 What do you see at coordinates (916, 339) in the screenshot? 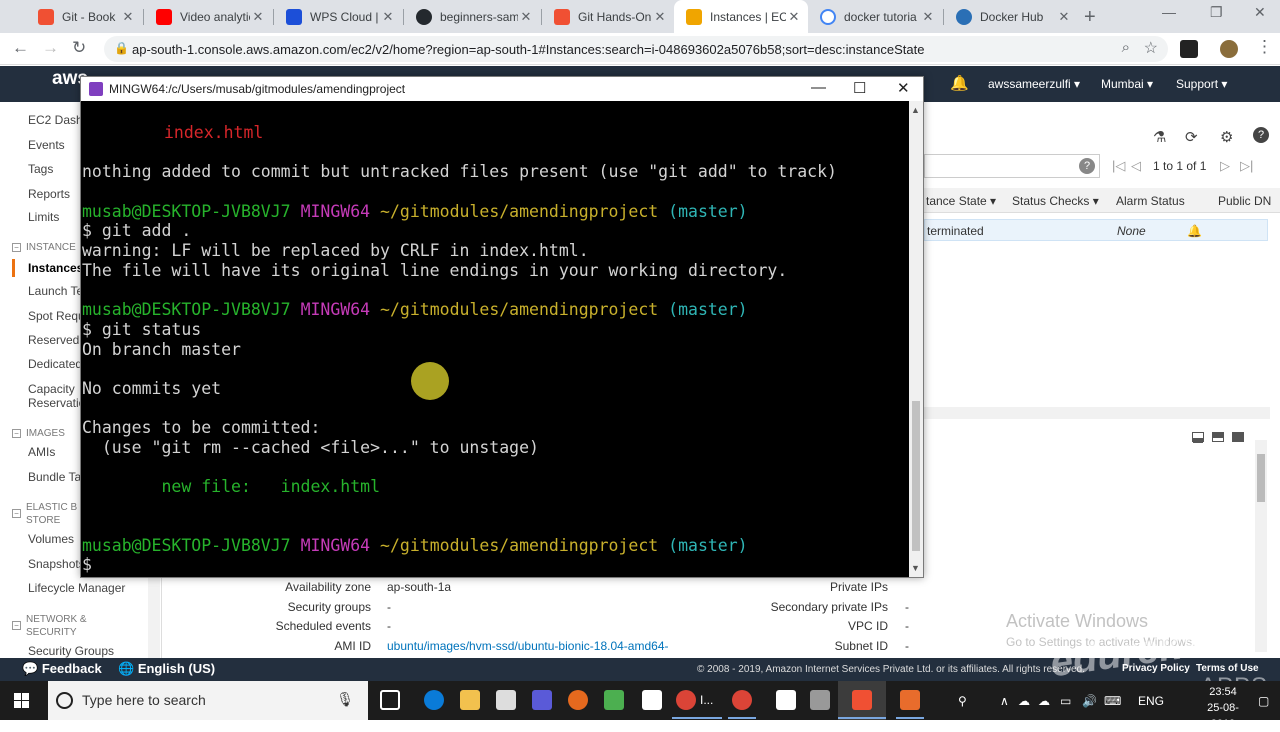
I see `terminal-scrollbar: ▲ ▼` at bounding box center [916, 339].